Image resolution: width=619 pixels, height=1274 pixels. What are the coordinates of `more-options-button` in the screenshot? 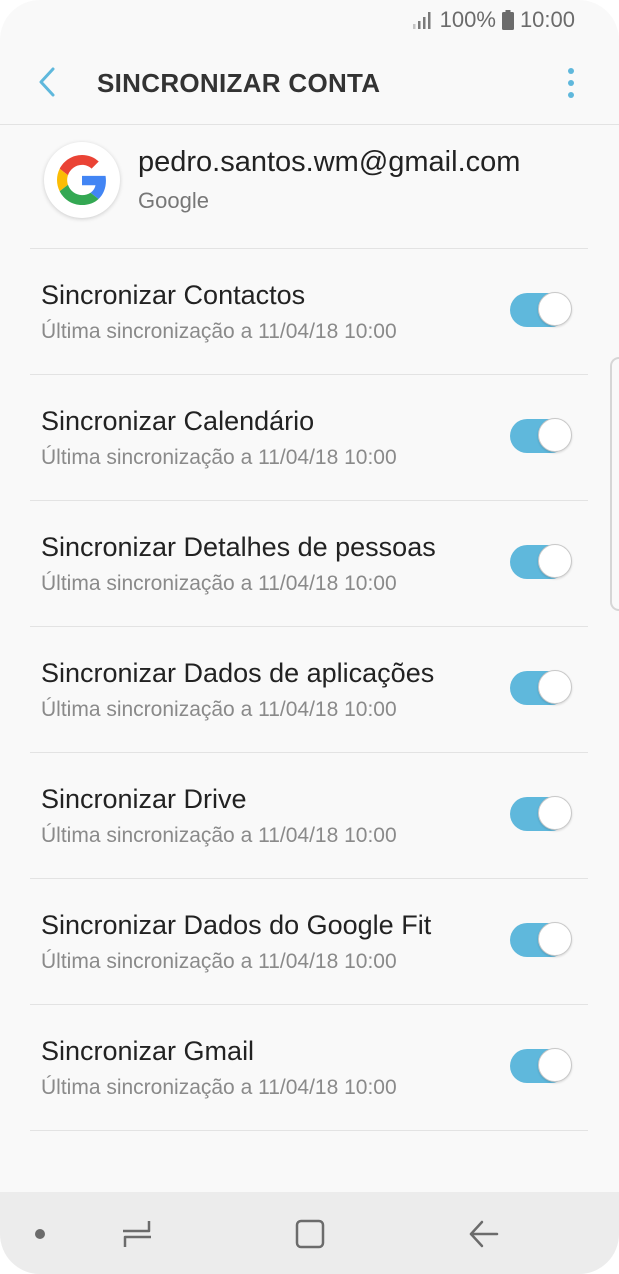 It's located at (571, 83).